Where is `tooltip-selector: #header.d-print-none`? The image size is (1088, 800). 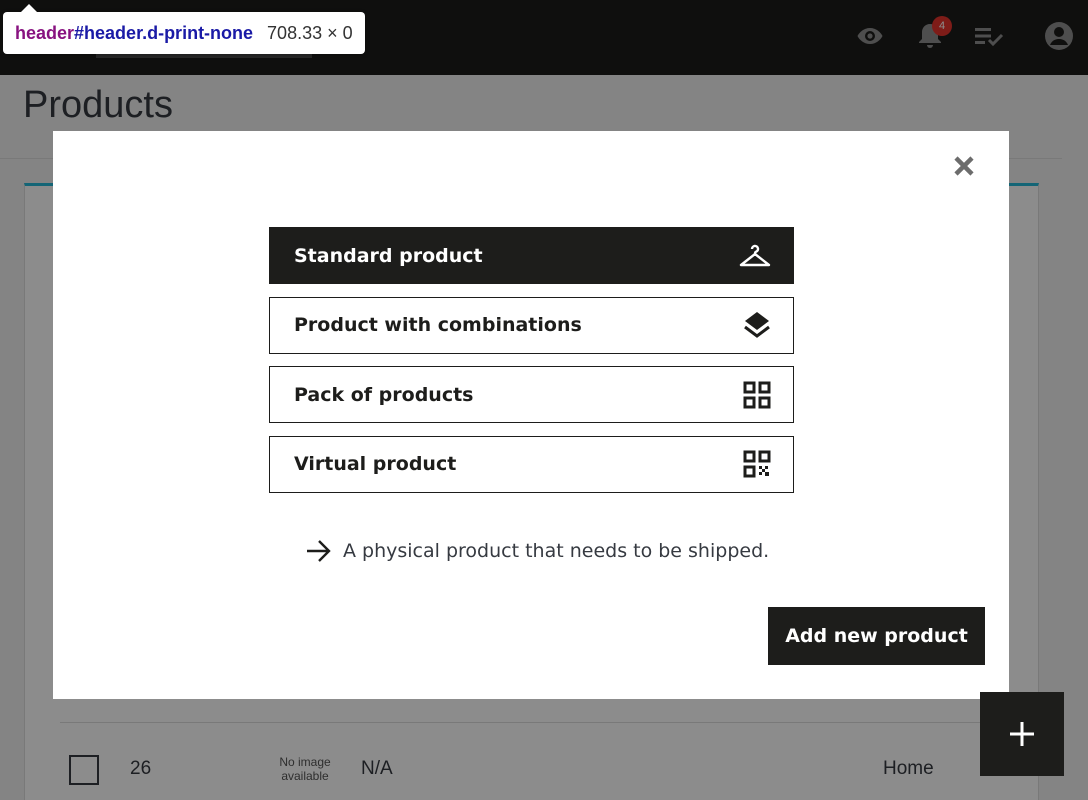
tooltip-selector: #header.d-print-none is located at coordinates (164, 32).